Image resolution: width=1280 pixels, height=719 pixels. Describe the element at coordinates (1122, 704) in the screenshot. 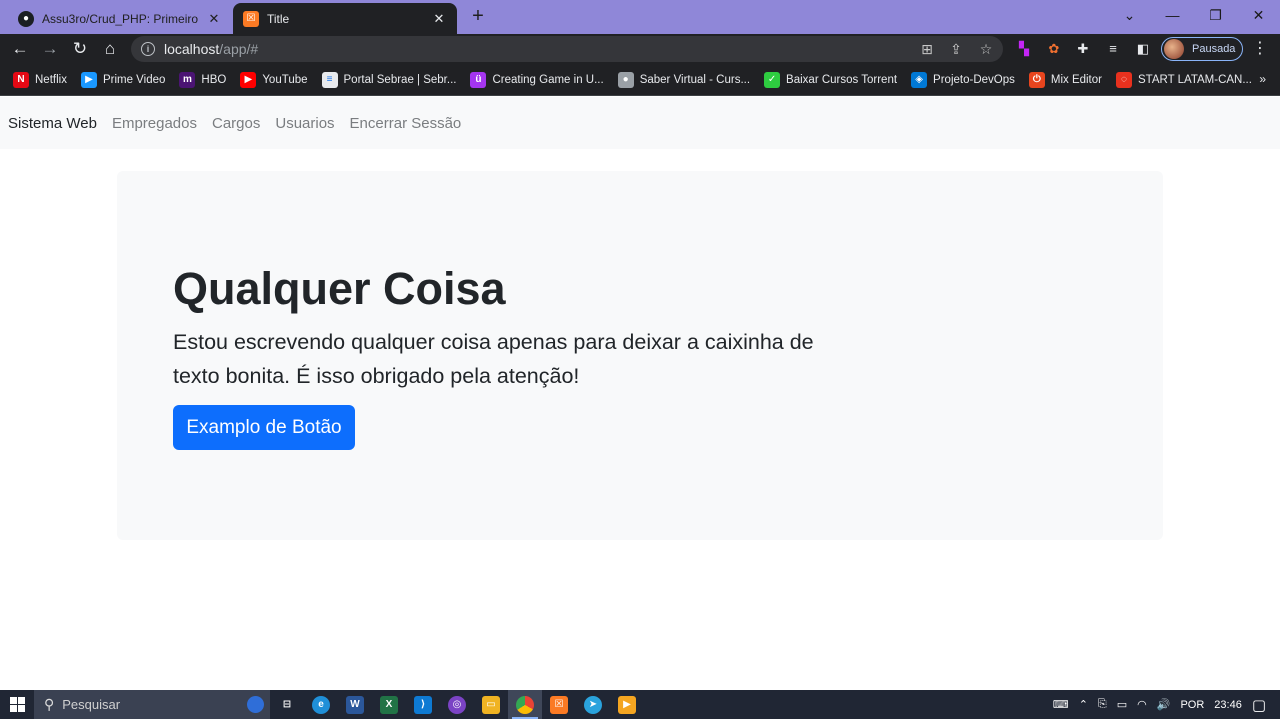

I see `battery-icon: ▭` at that location.